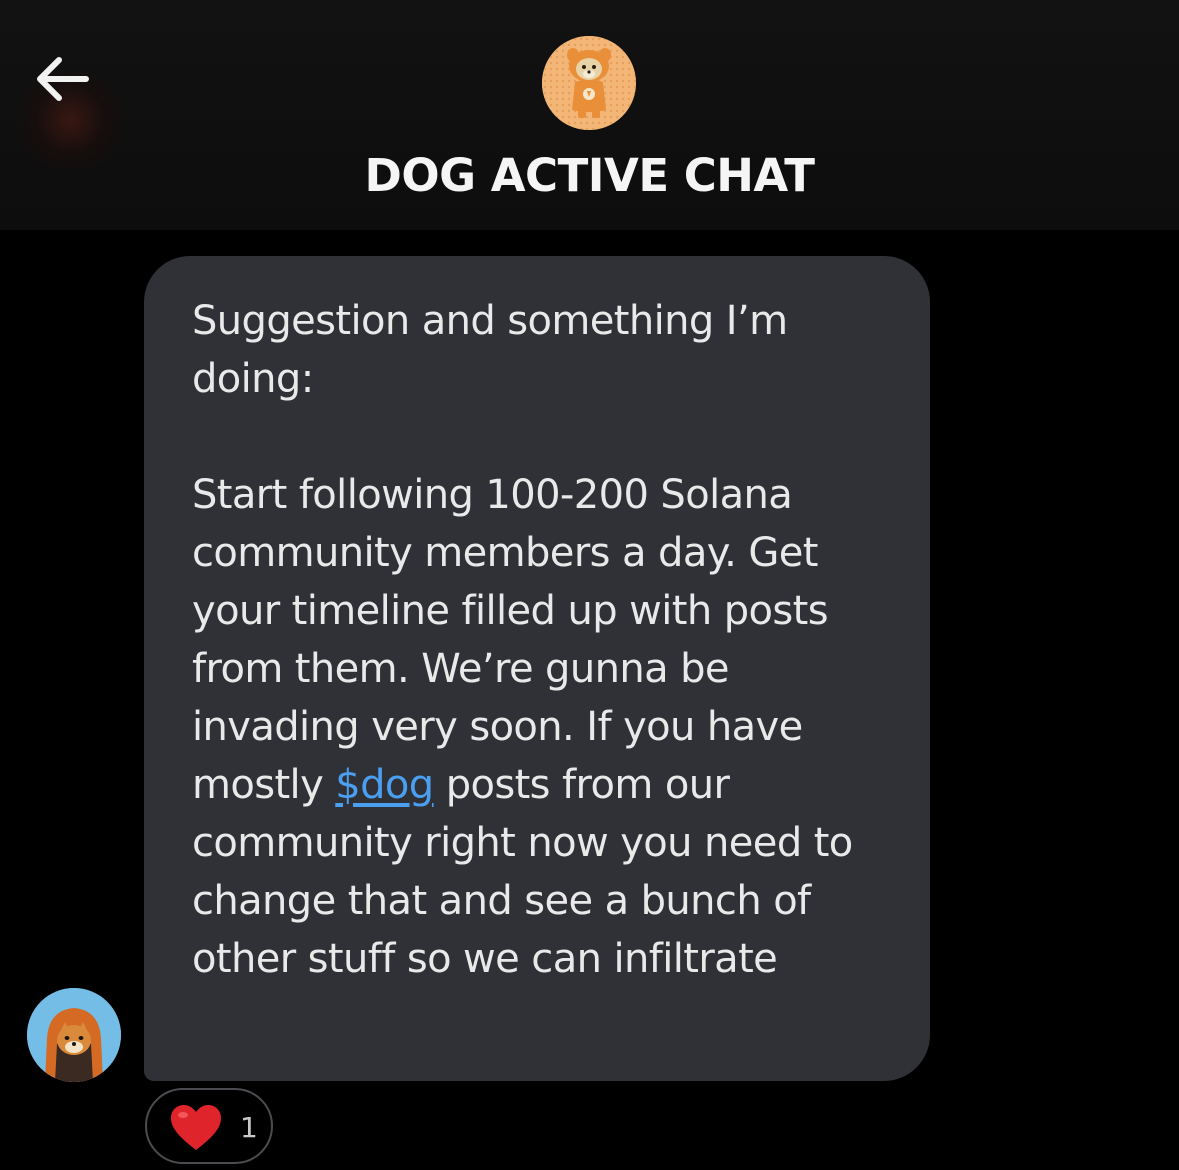 This screenshot has width=1179, height=1170. What do you see at coordinates (589, 175) in the screenshot?
I see `chat-title: DOG ACTIVE CHAT` at bounding box center [589, 175].